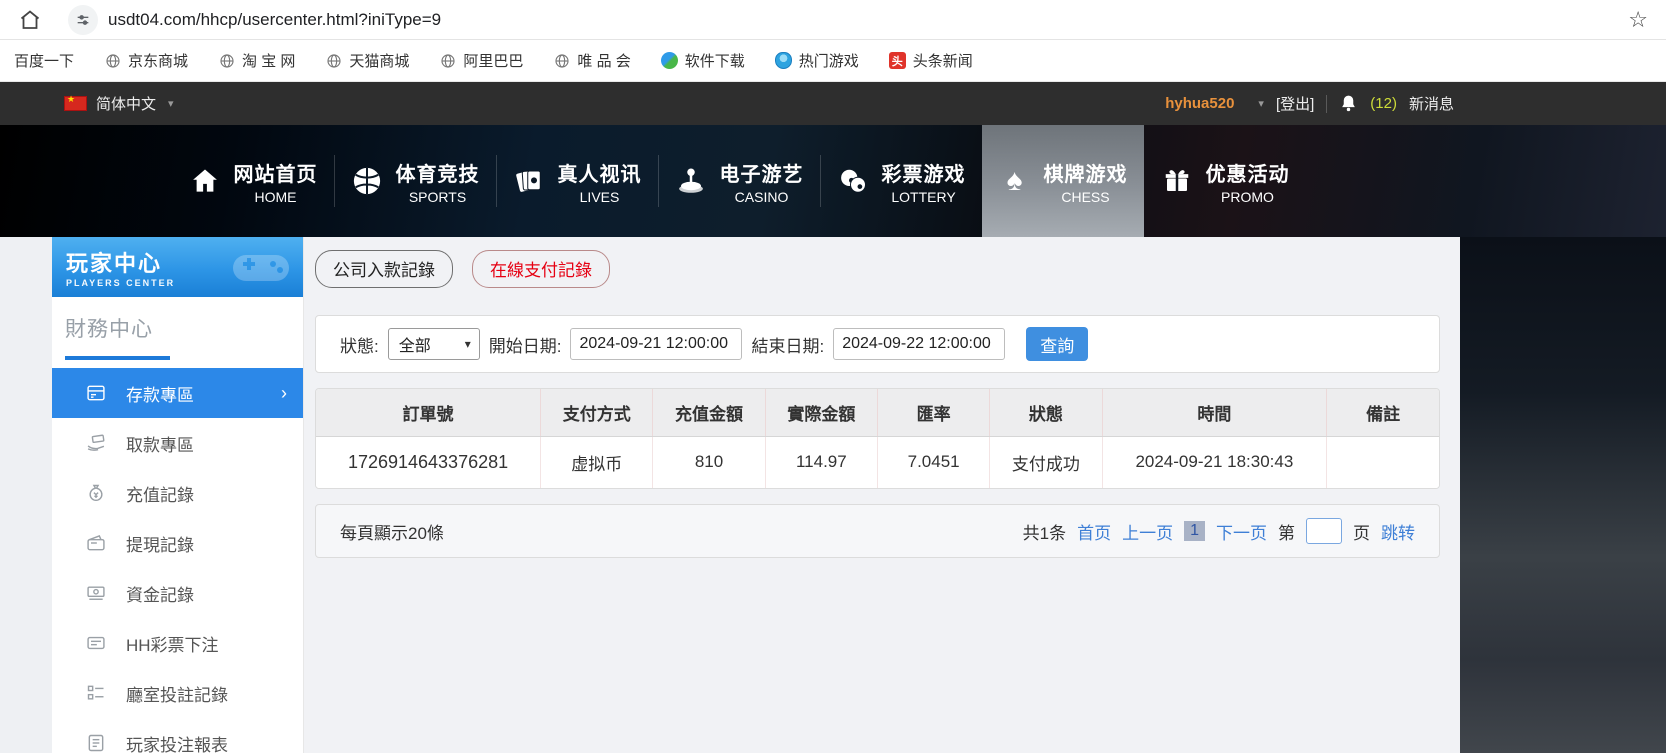 The height and width of the screenshot is (753, 1666). What do you see at coordinates (256, 60) in the screenshot?
I see `bookmark-taobao: 淘 宝 网` at bounding box center [256, 60].